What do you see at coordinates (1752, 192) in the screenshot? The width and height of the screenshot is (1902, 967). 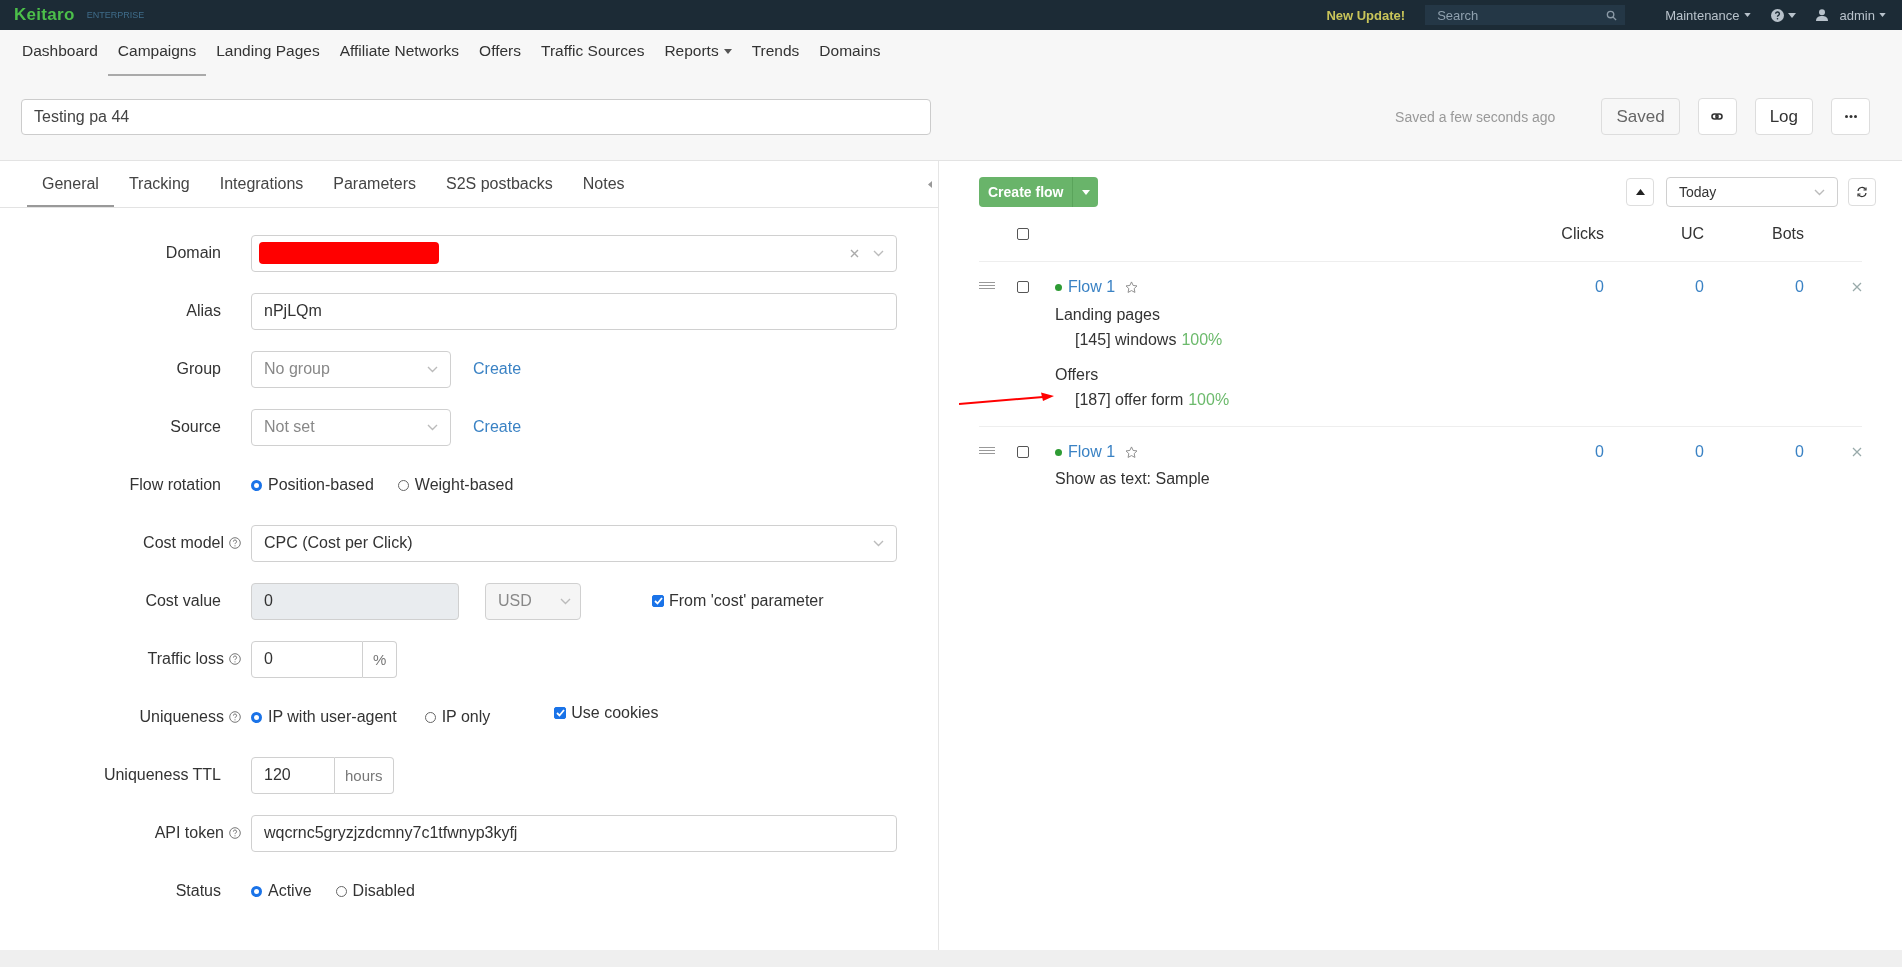 I see `period-select: Today` at bounding box center [1752, 192].